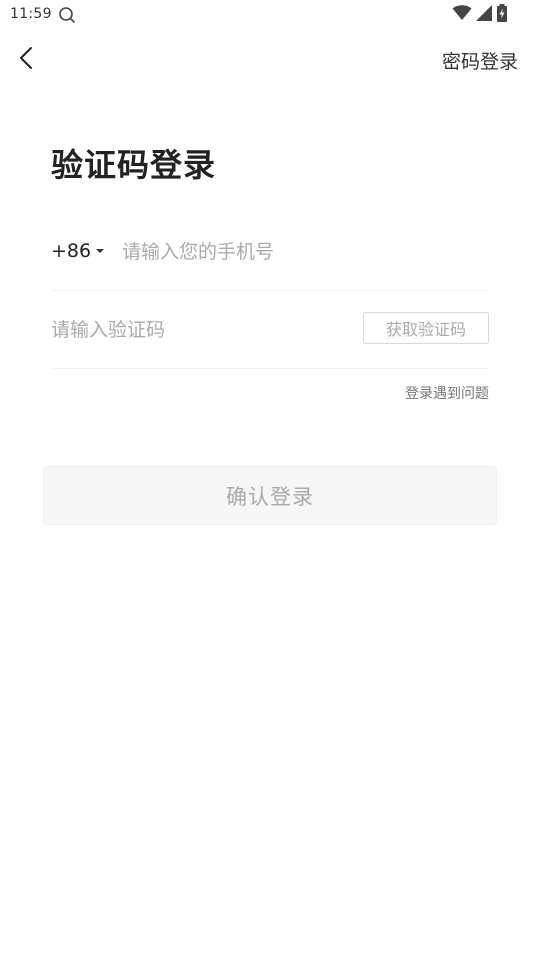 The image size is (540, 960). I want to click on back-arrow-icon, so click(26, 60).